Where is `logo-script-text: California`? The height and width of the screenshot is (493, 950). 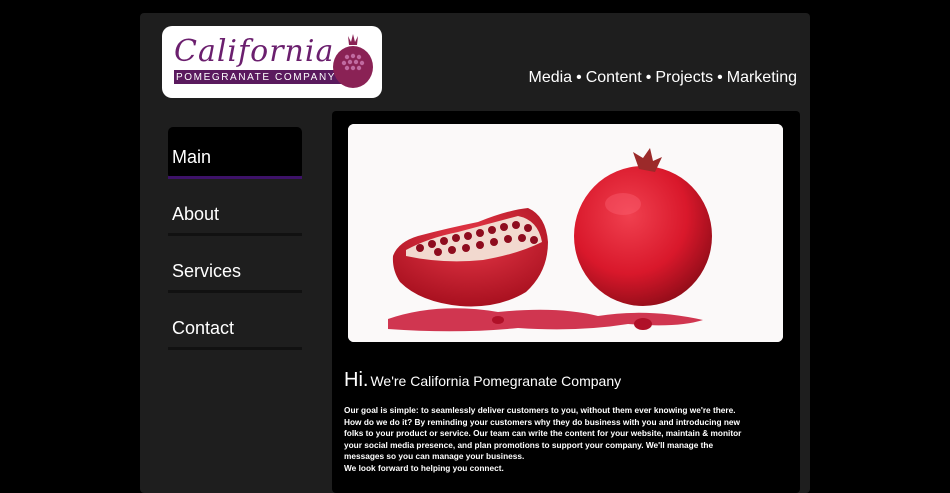
logo-script-text: California is located at coordinates (254, 51).